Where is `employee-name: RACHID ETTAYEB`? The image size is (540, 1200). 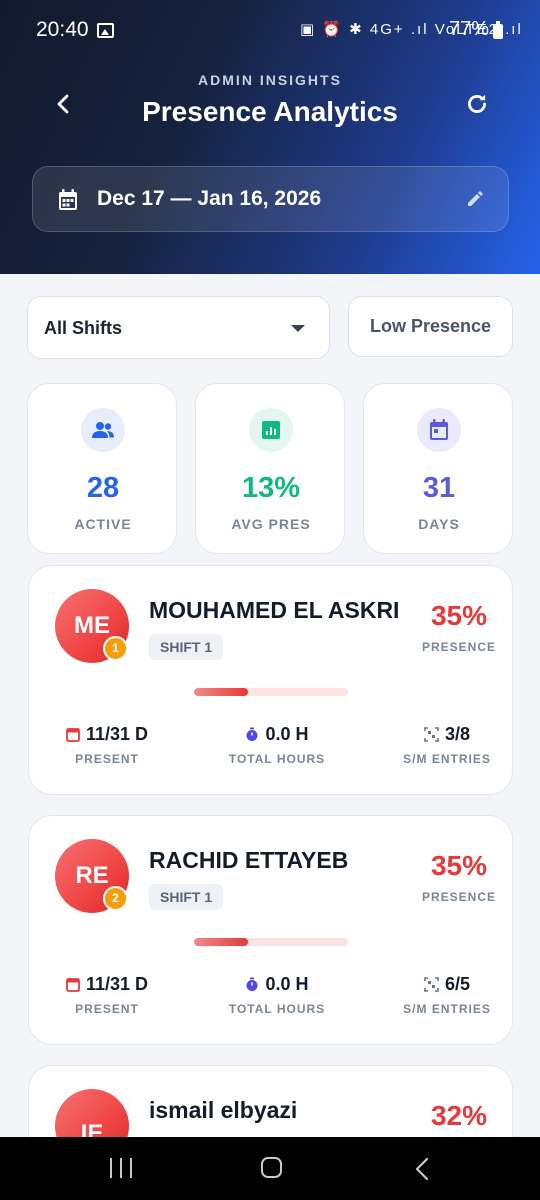
employee-name: RACHID ETTAYEB is located at coordinates (249, 860).